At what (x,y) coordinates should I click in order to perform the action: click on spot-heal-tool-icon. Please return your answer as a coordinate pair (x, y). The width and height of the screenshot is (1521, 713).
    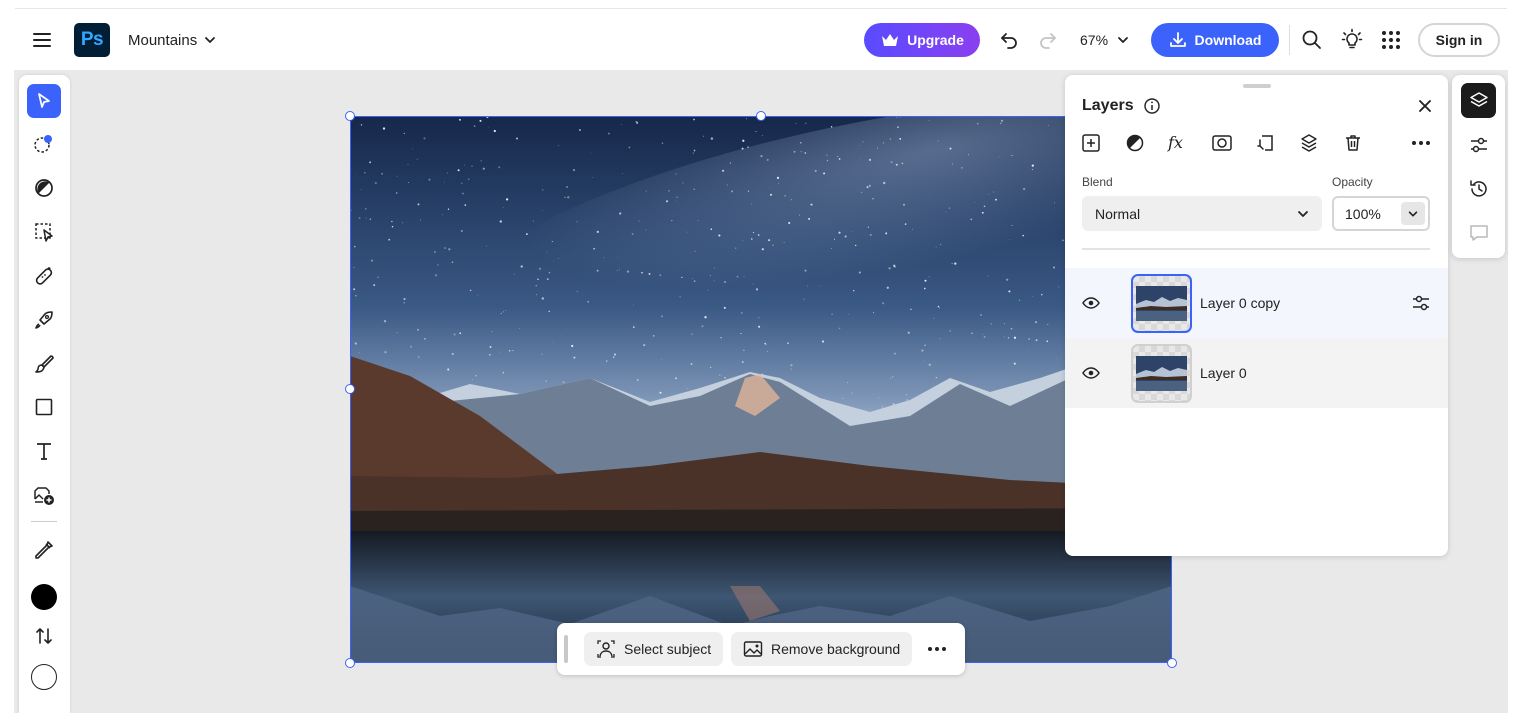
    Looking at the image, I should click on (44, 276).